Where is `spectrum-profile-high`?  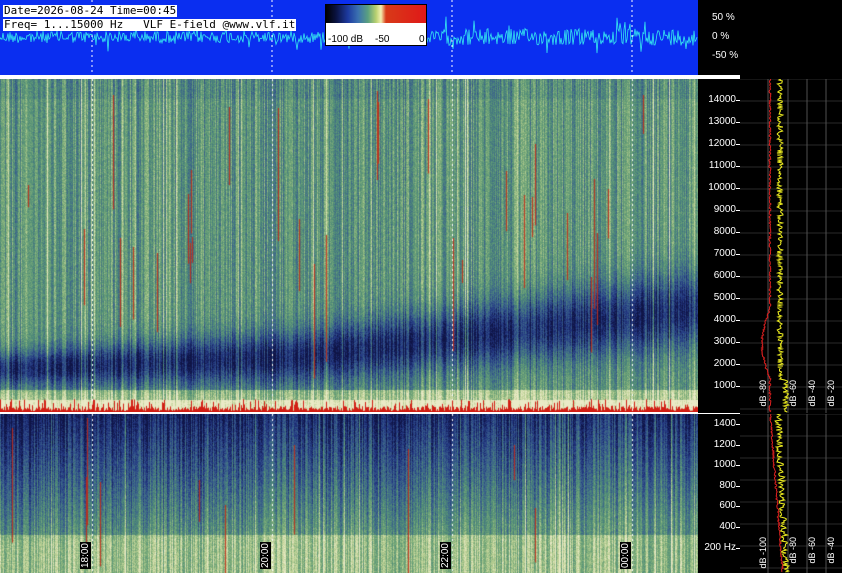 spectrum-profile-high is located at coordinates (791, 246).